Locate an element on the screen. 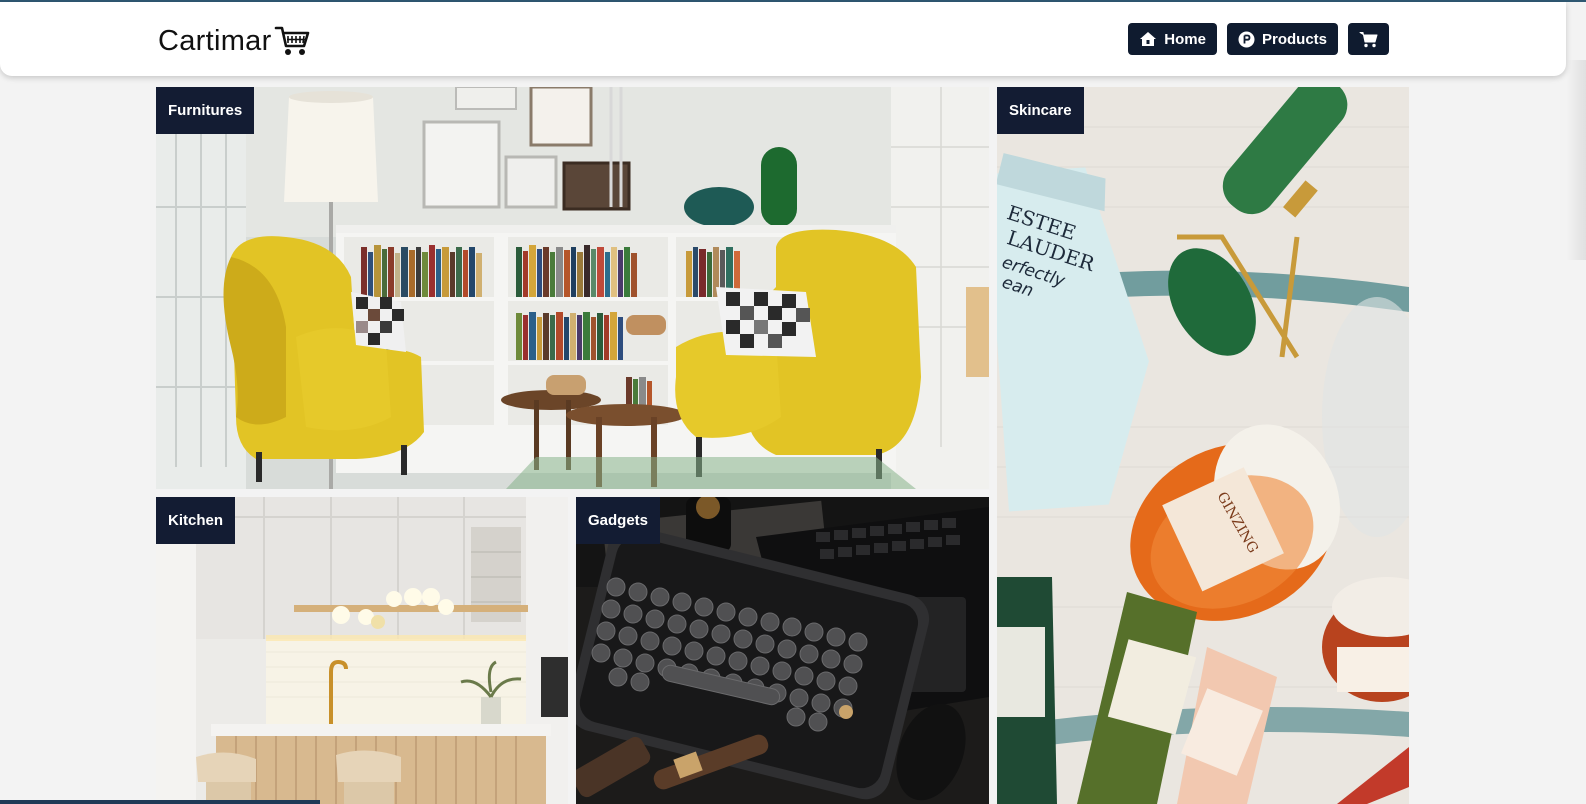 Image resolution: width=1586 pixels, height=804 pixels. home-label: Home is located at coordinates (1185, 39).